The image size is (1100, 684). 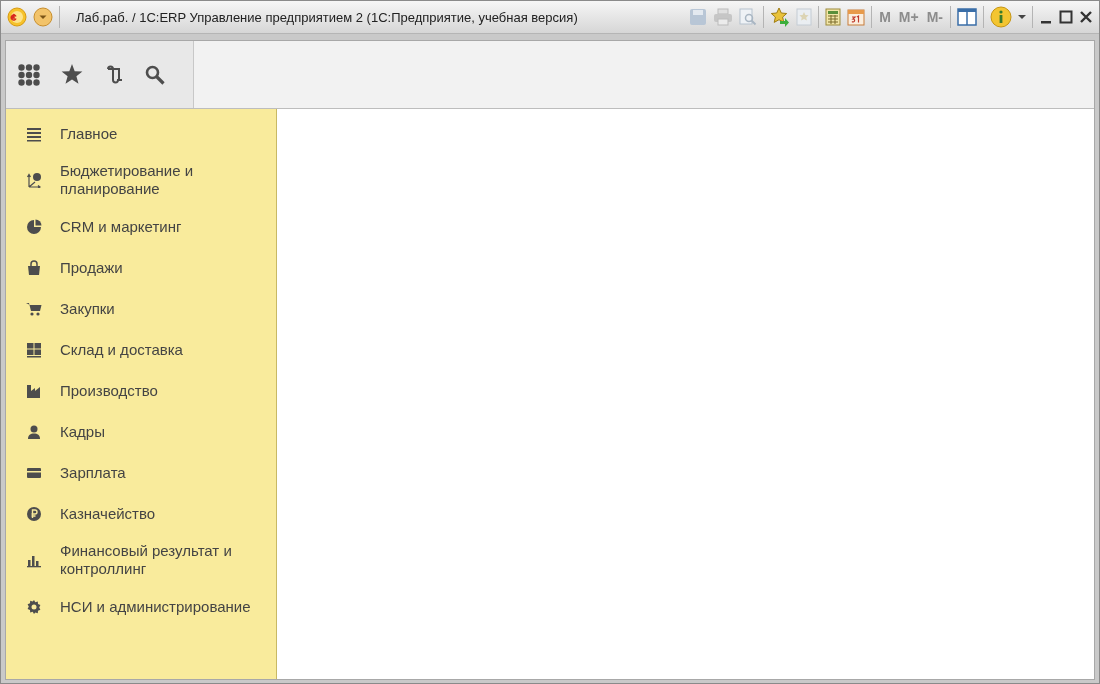 What do you see at coordinates (780, 17) in the screenshot?
I see `star-arrow-icon` at bounding box center [780, 17].